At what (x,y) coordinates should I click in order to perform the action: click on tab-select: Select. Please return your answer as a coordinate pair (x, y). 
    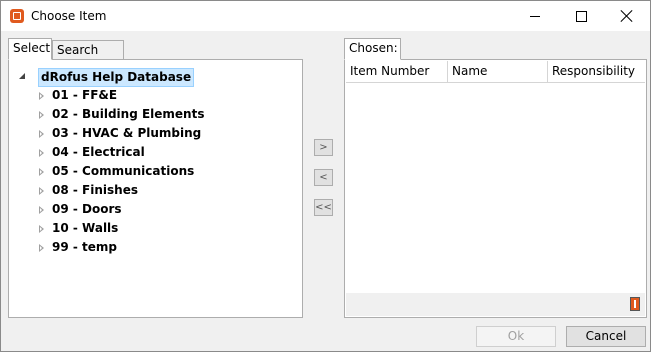
    Looking at the image, I should click on (30, 49).